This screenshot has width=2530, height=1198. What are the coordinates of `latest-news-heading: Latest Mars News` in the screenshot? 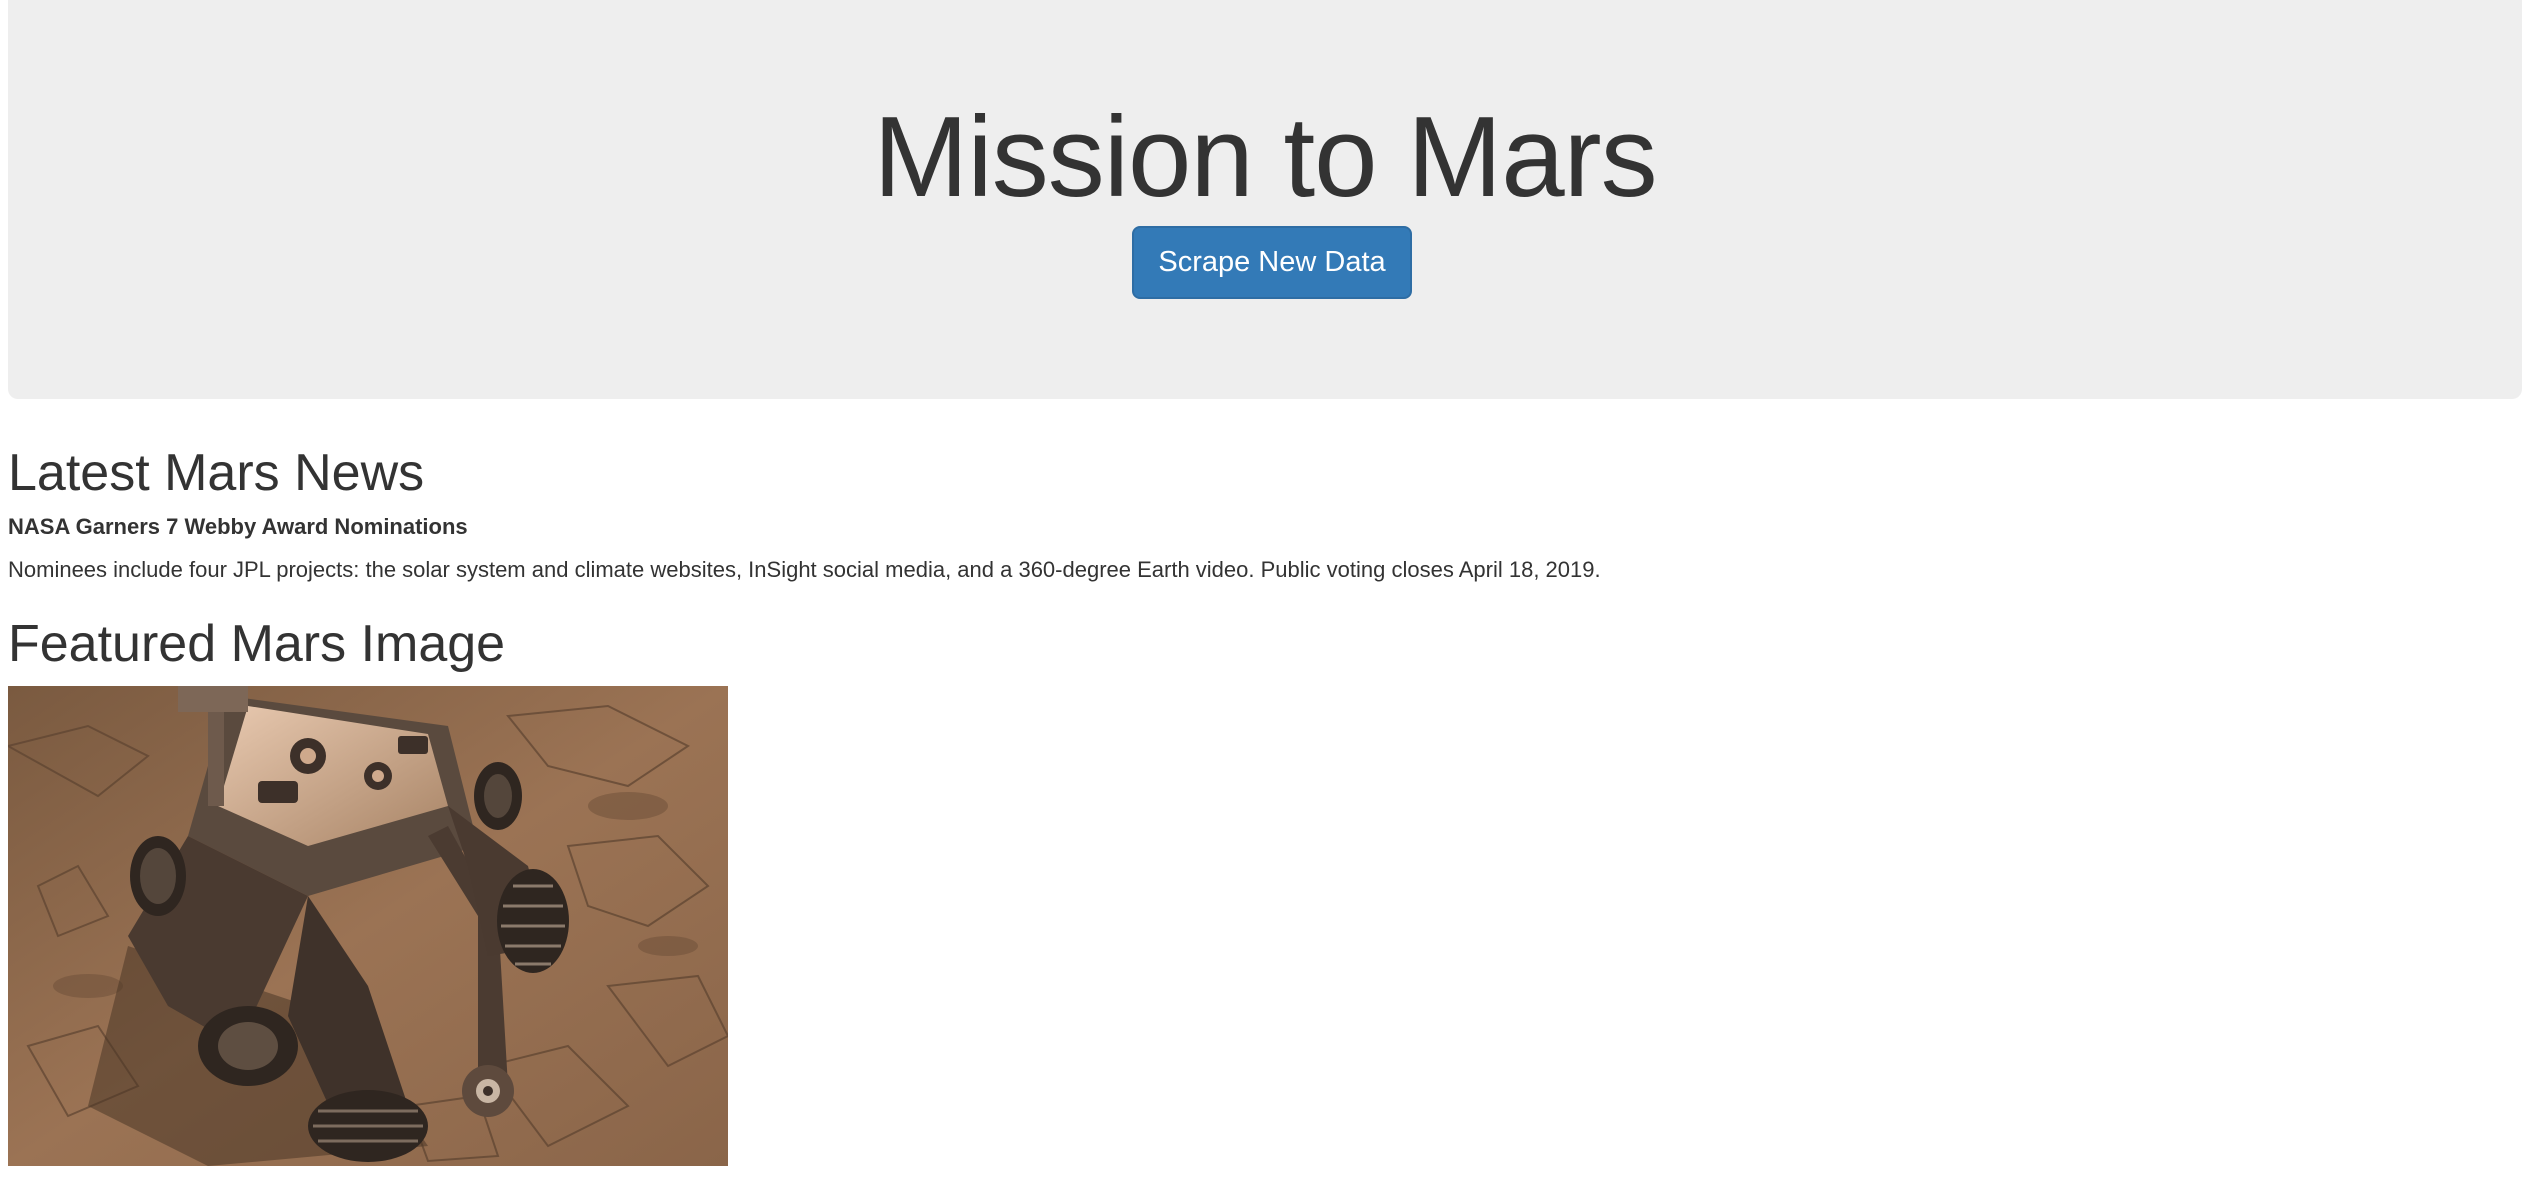 It's located at (216, 473).